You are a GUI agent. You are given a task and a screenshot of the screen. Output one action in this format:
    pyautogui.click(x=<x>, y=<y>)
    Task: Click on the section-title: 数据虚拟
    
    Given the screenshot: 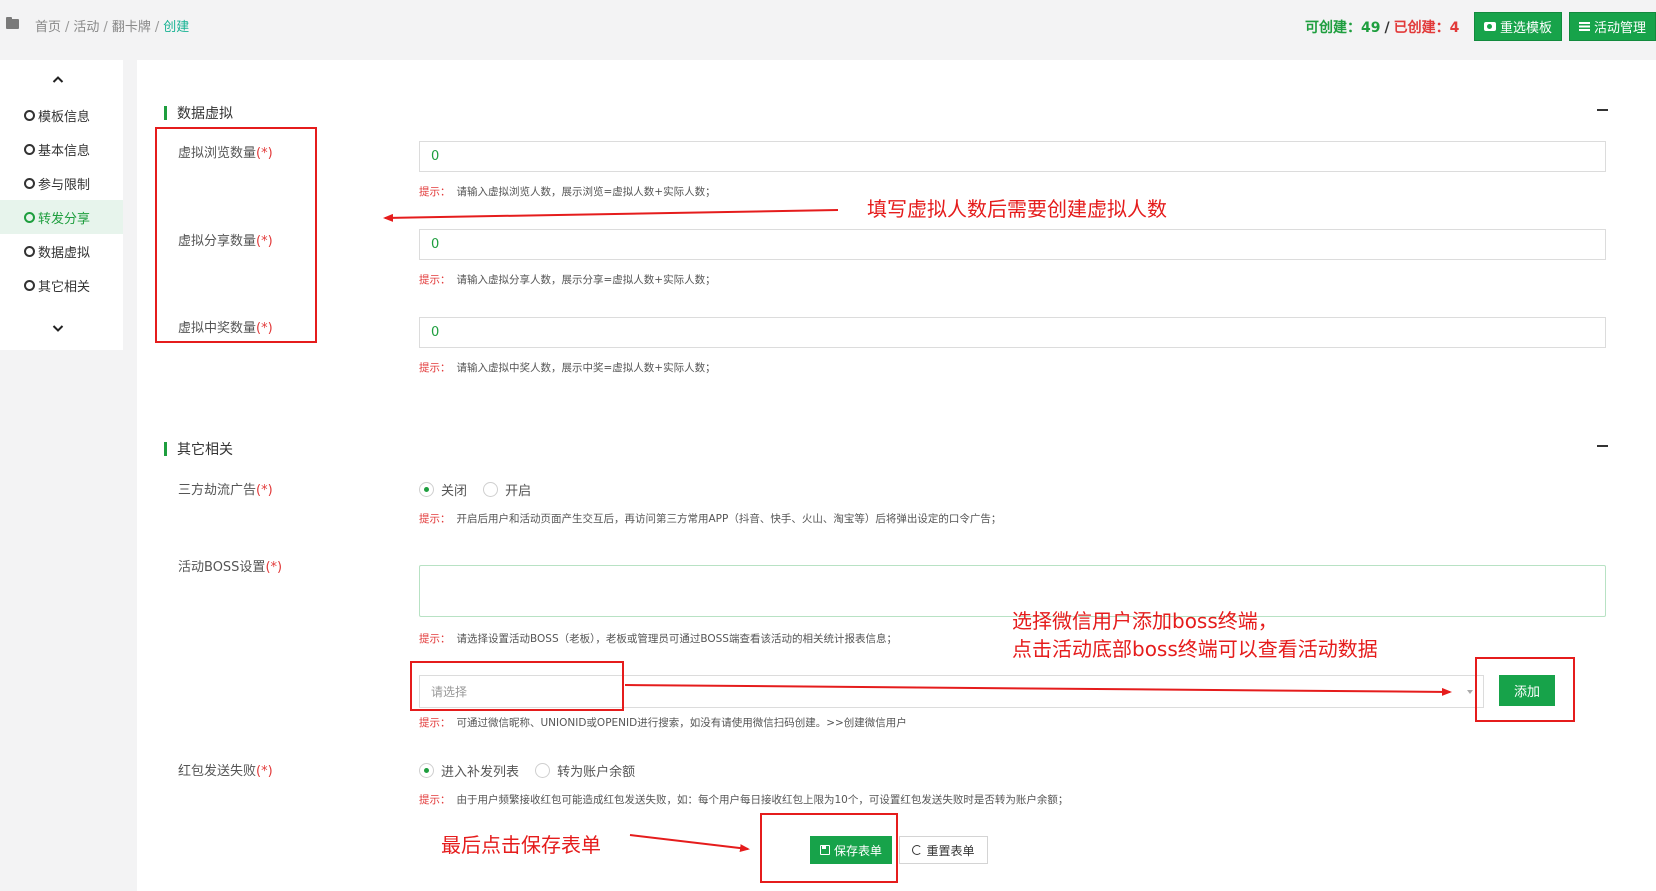 What is the action you would take?
    pyautogui.click(x=205, y=114)
    